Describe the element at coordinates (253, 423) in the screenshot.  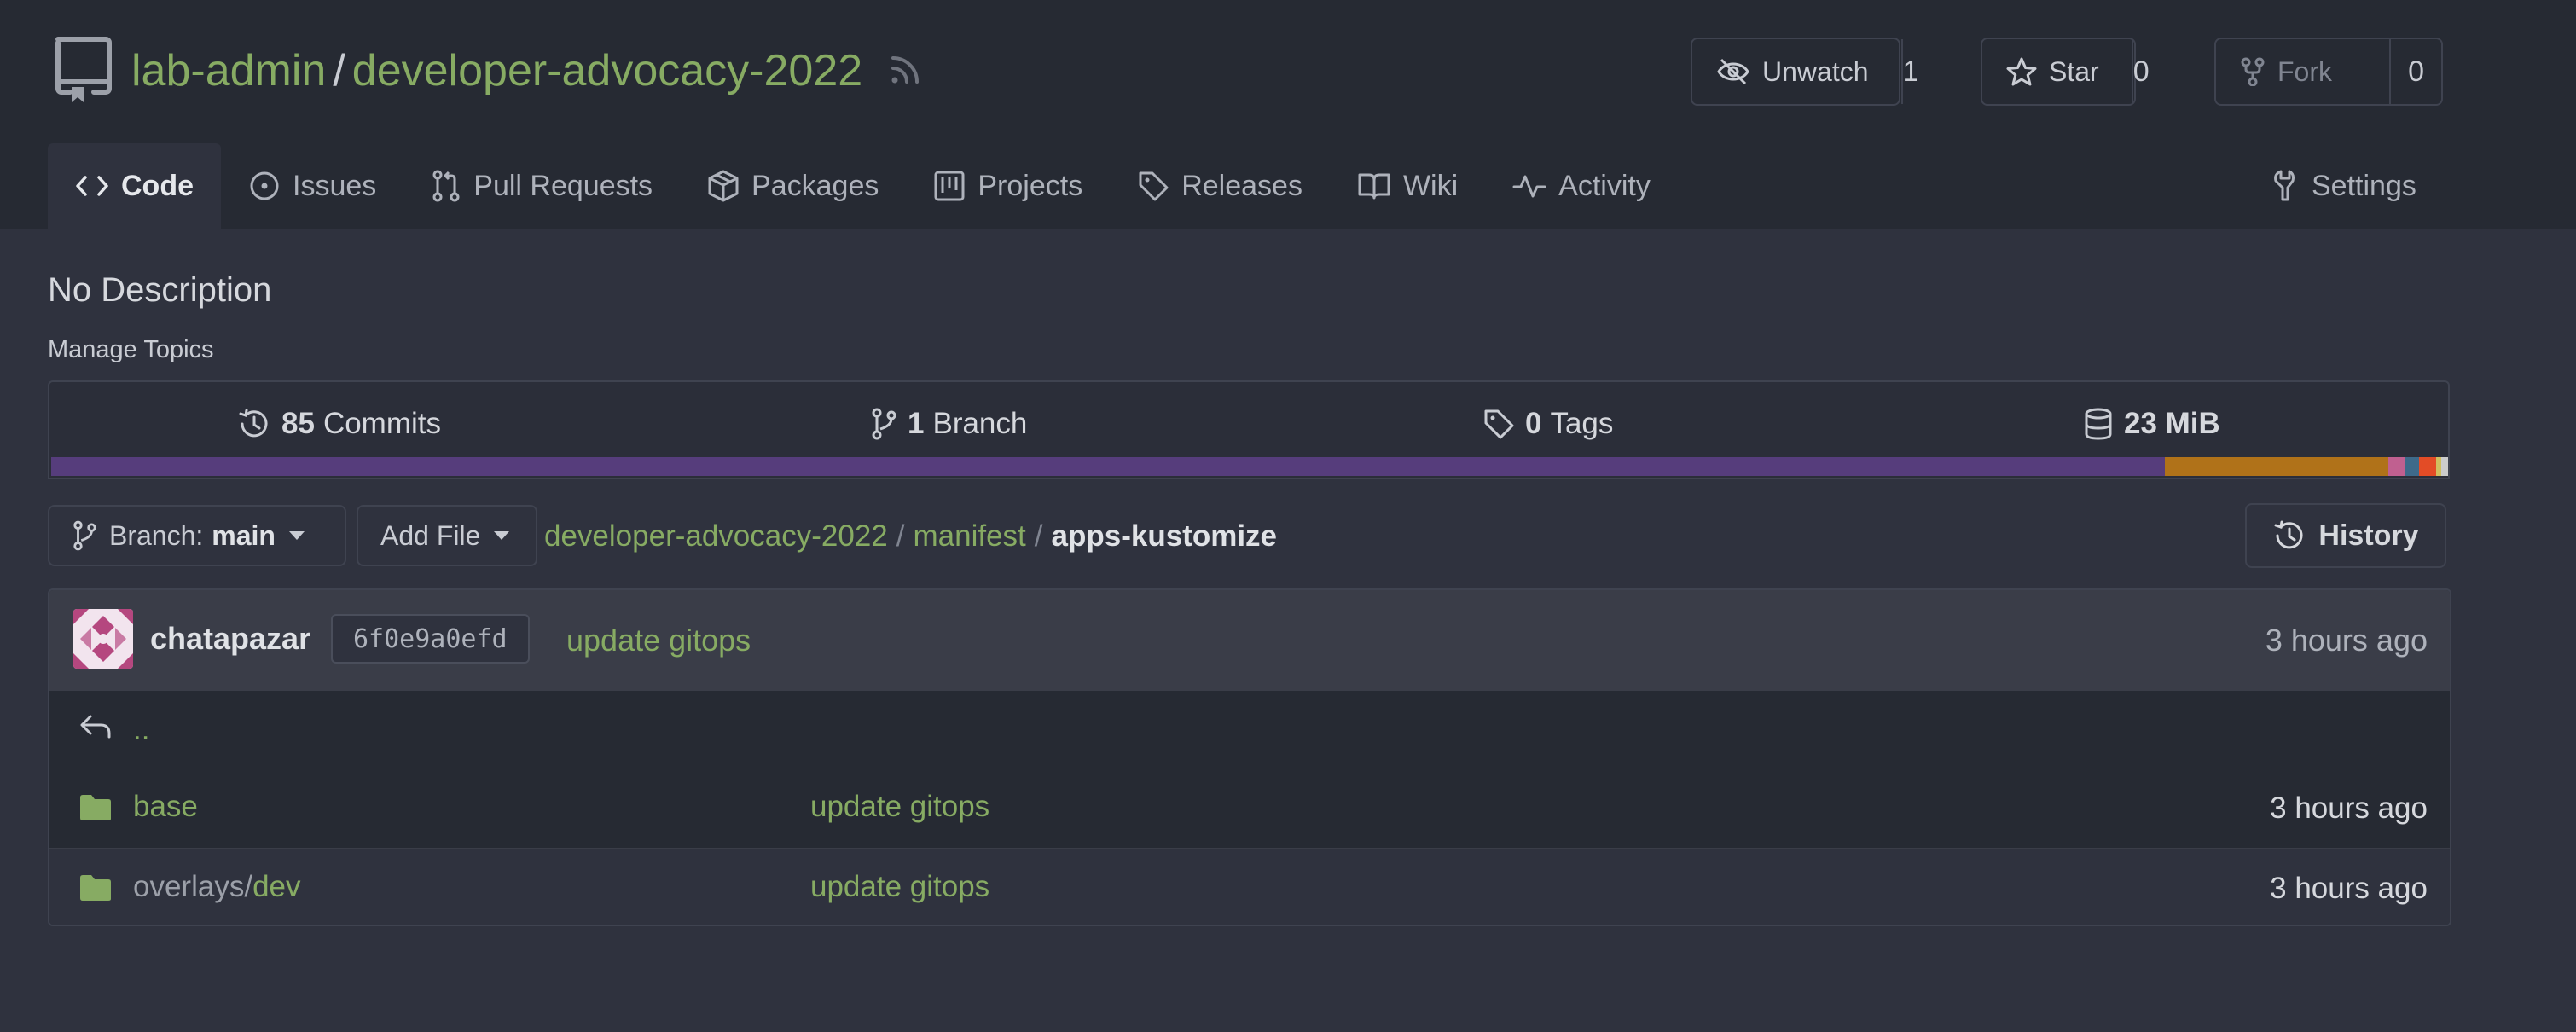
I see `history-icon` at that location.